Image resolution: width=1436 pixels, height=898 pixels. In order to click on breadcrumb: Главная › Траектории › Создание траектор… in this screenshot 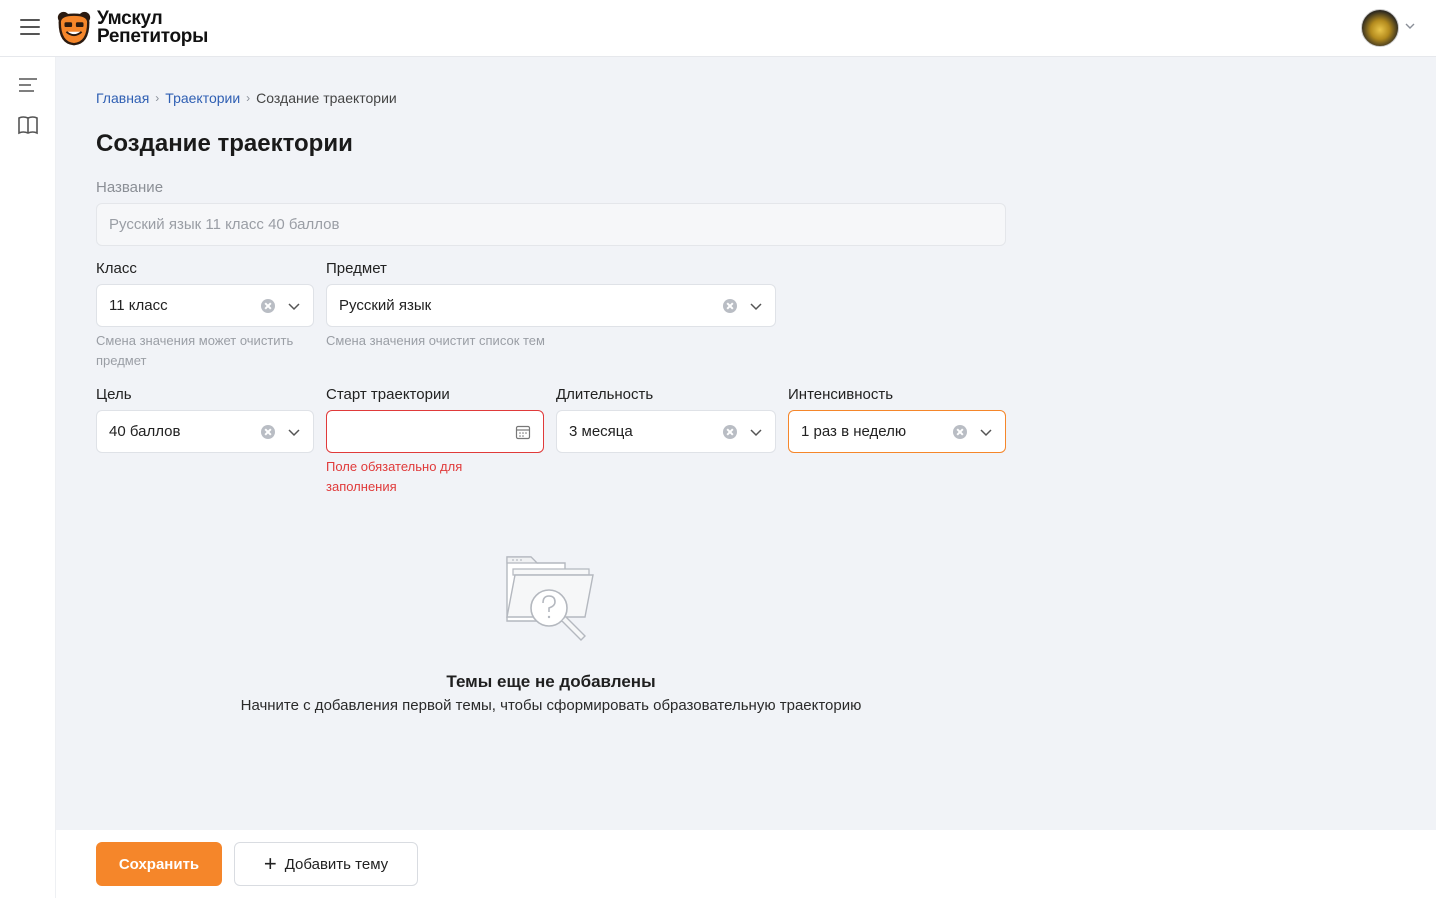, I will do `click(246, 98)`.